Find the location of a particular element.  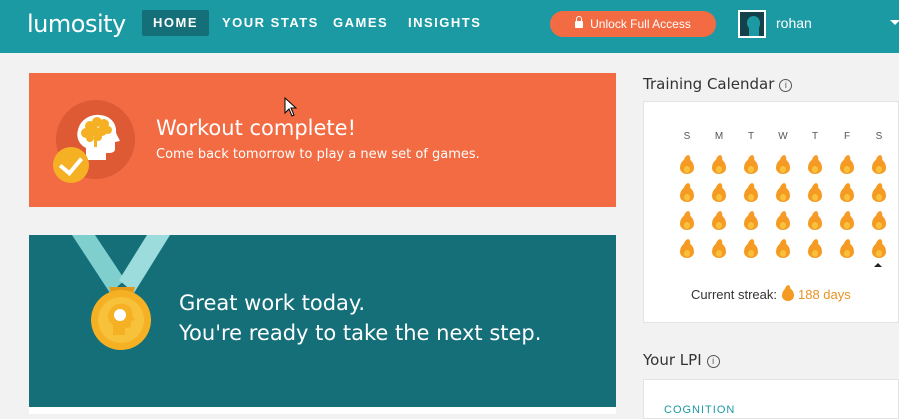

workout-complete-title: Workout complete! is located at coordinates (256, 128).